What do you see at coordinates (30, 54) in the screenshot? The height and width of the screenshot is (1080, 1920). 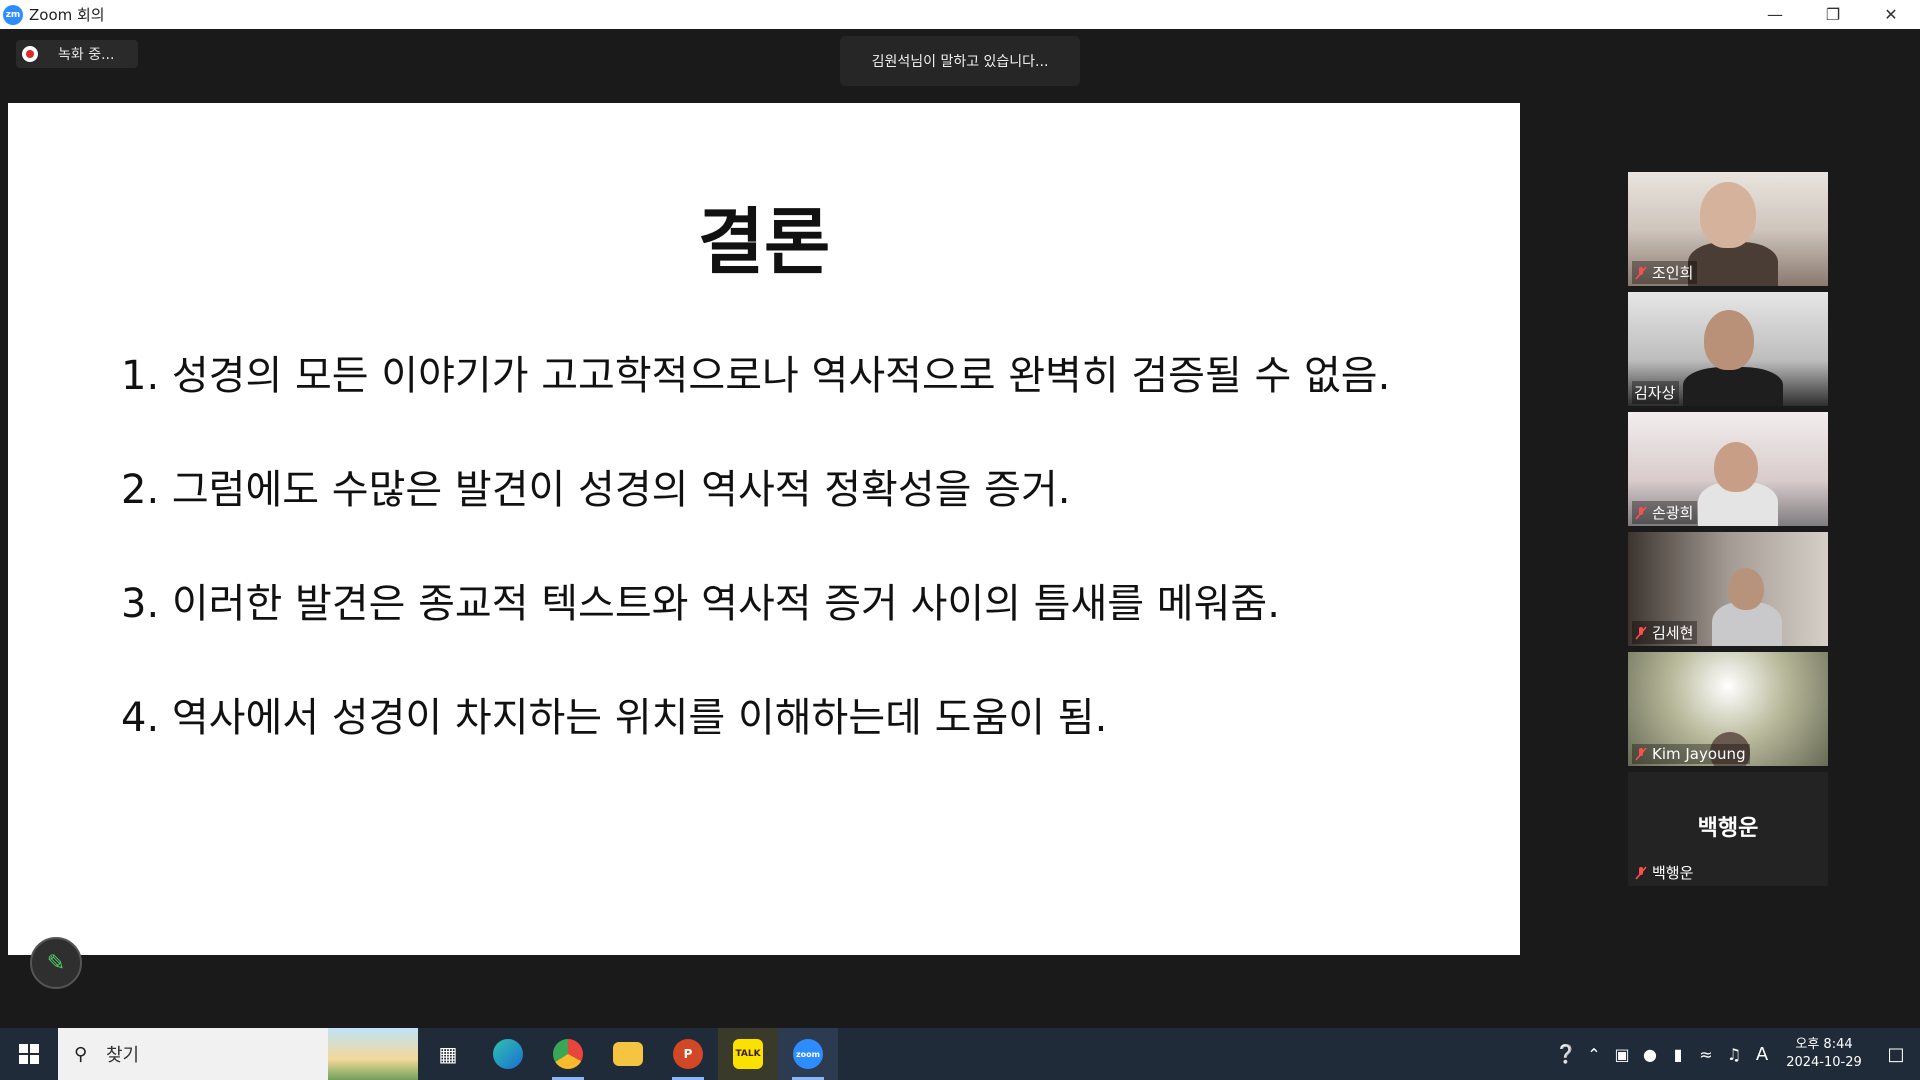 I see `record-icon` at bounding box center [30, 54].